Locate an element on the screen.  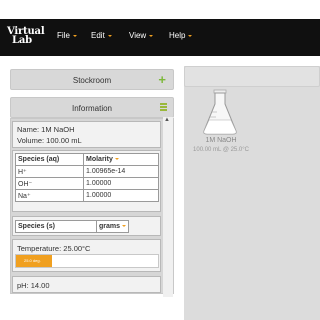
temperature-bar-label: 25.0 deg. is located at coordinates (32, 260).